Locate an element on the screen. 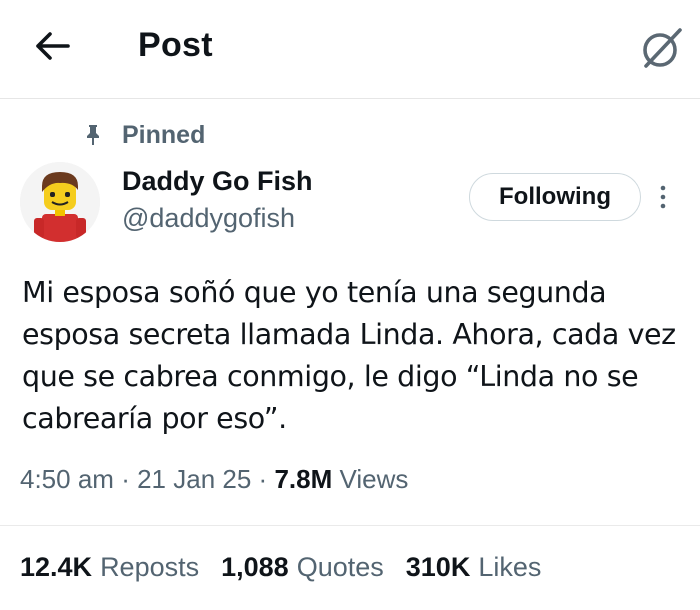 This screenshot has width=700, height=610. reposts-label: Reposts is located at coordinates (150, 567).